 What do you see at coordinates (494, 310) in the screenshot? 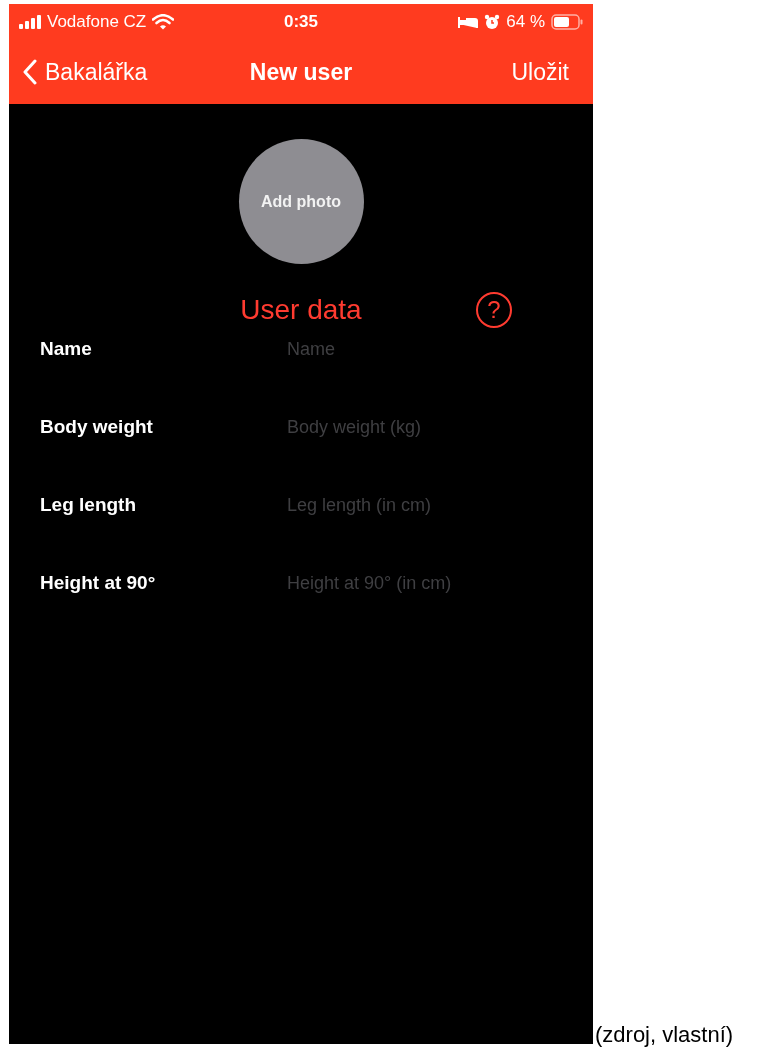
I see `help-button: ?` at bounding box center [494, 310].